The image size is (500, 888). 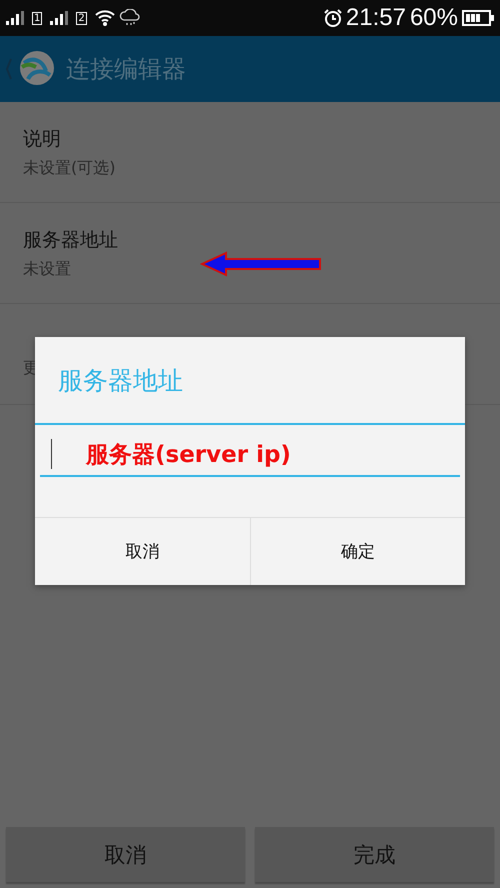 What do you see at coordinates (333, 18) in the screenshot?
I see `alarm-icon` at bounding box center [333, 18].